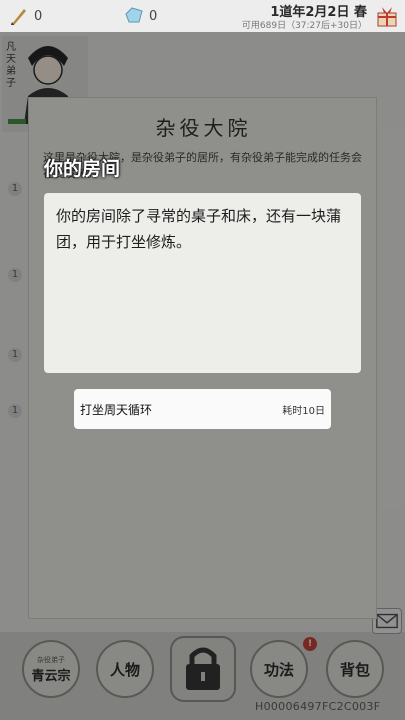  I want to click on event-text: 你的房间除了寻常的桌子和床，还有一块蒲团，用于打坐修炼。, so click(199, 229).